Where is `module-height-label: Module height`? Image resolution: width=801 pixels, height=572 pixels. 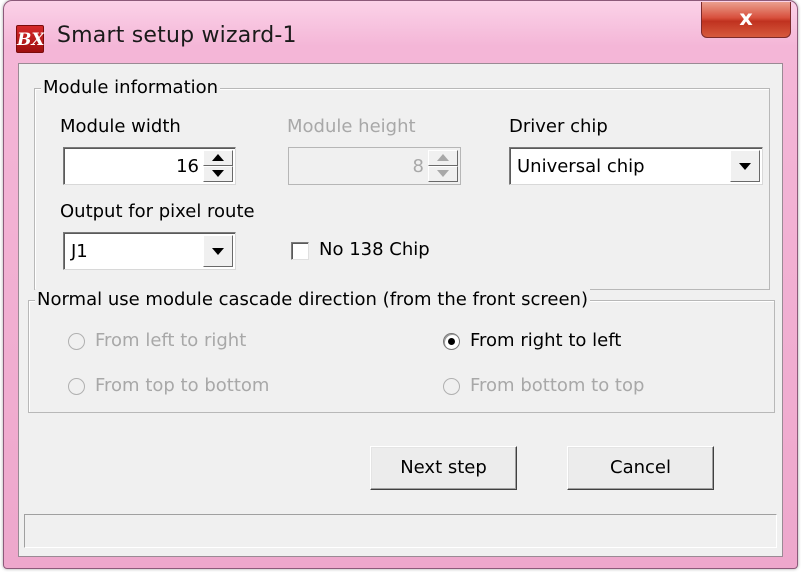 module-height-label: Module height is located at coordinates (351, 126).